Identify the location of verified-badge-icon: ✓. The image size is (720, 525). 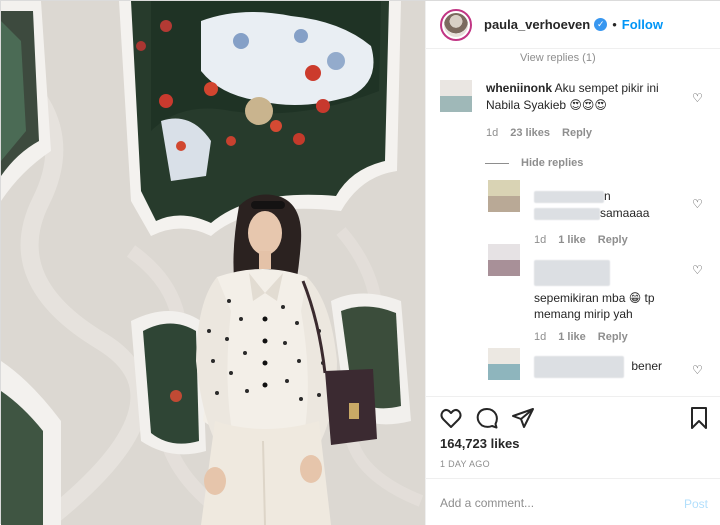
(601, 24).